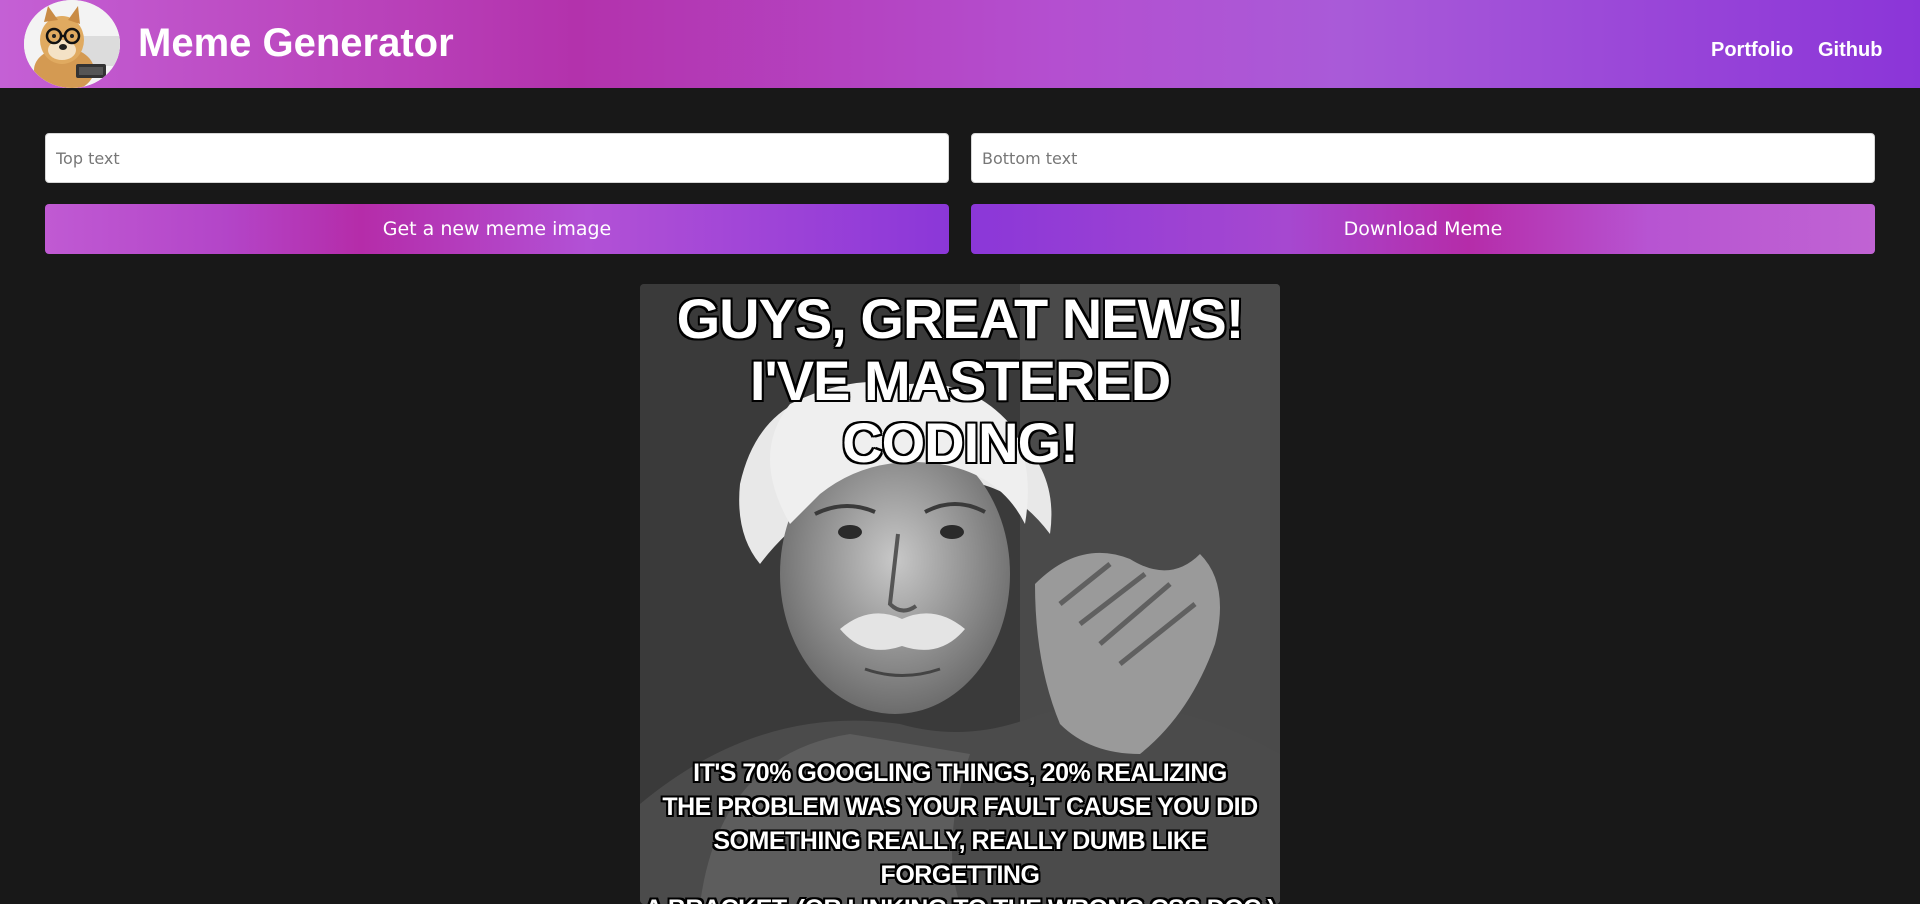  What do you see at coordinates (960, 380) in the screenshot?
I see `meme-top-caption: GUYS, GREAT NEWS! I'VE MASTERED CODING!` at bounding box center [960, 380].